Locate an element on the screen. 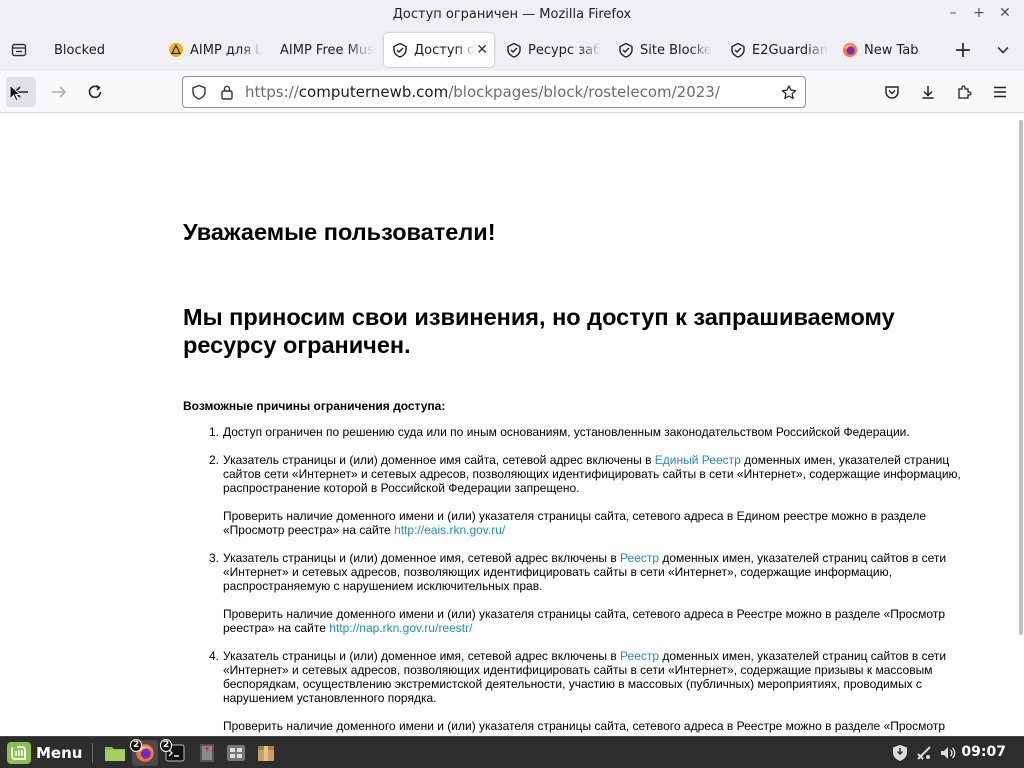  tab-access-restricted: Доступ о ✕ is located at coordinates (439, 50).